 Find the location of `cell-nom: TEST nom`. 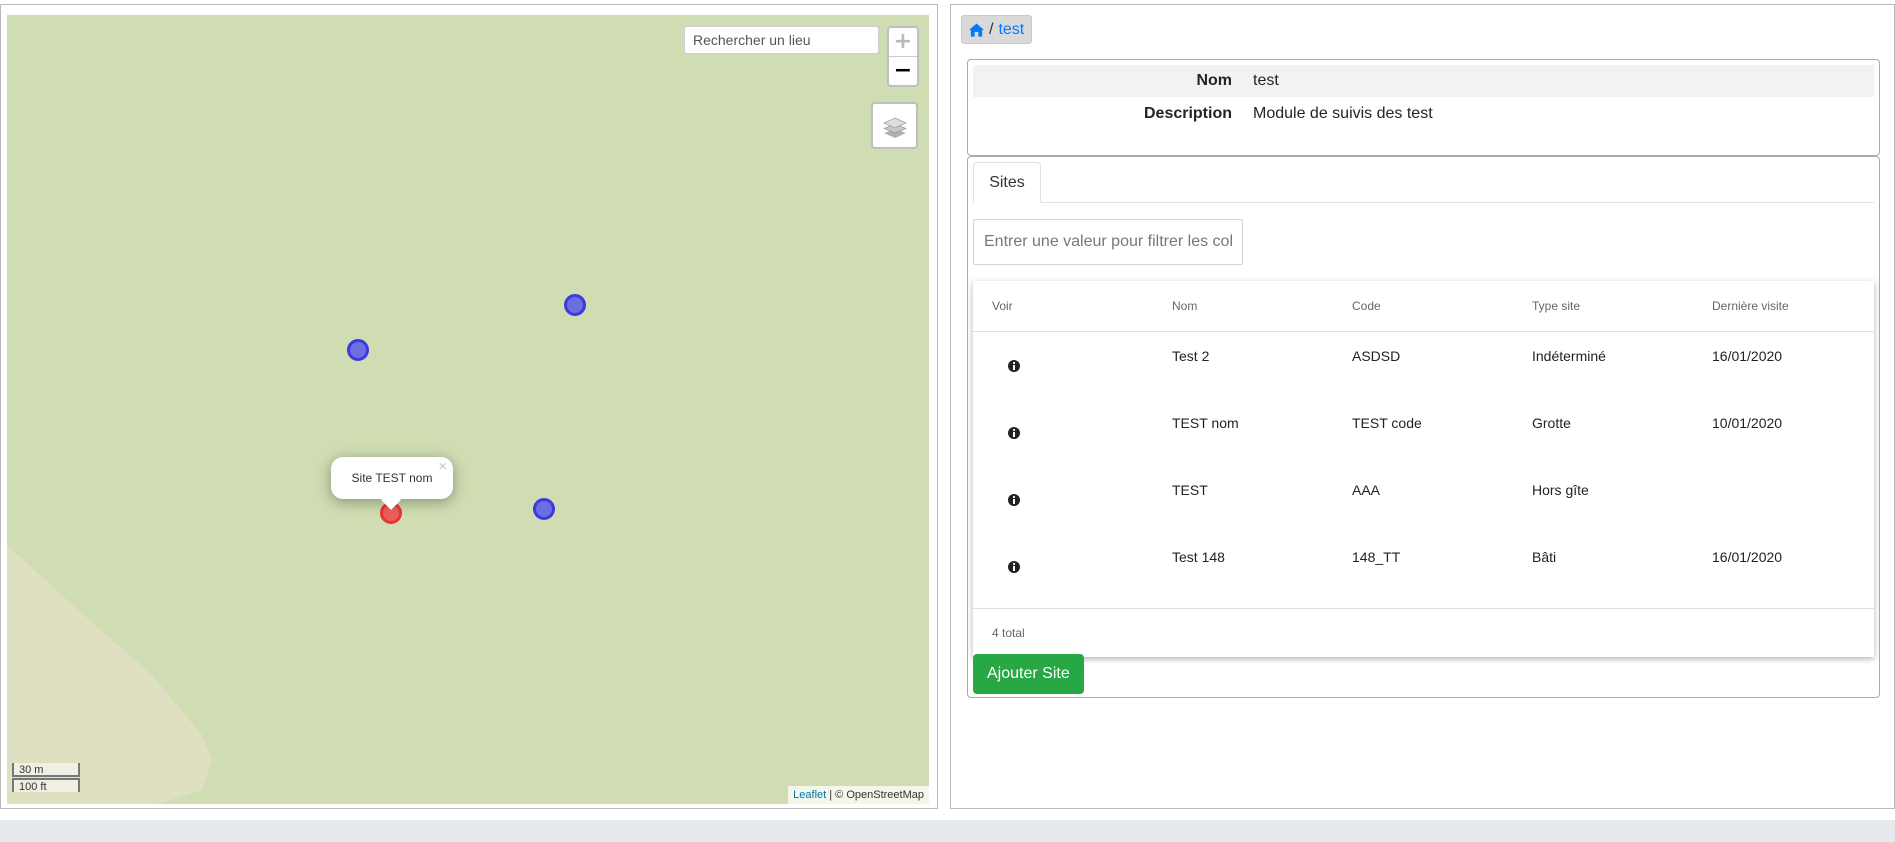

cell-nom: TEST nom is located at coordinates (1205, 423).